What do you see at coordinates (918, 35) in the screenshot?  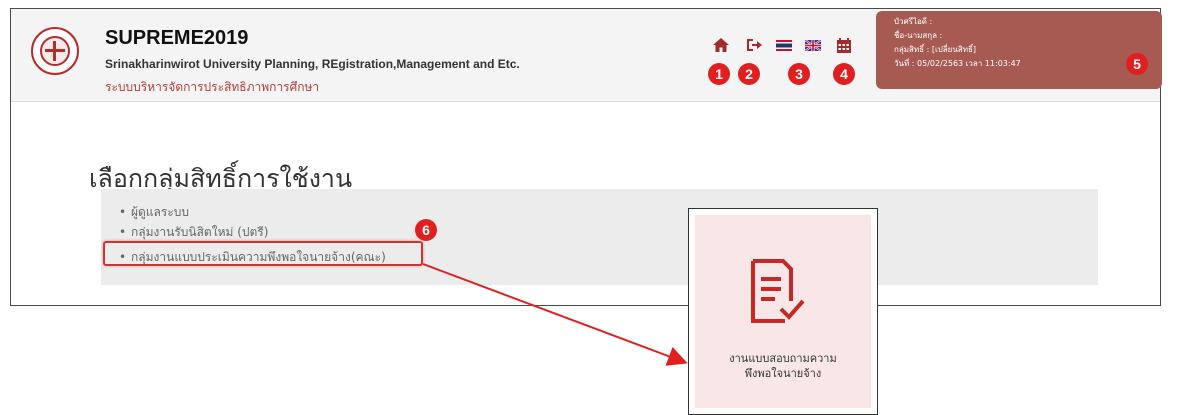 I see `full-name-label: ชื่อ-นามสกุล :` at bounding box center [918, 35].